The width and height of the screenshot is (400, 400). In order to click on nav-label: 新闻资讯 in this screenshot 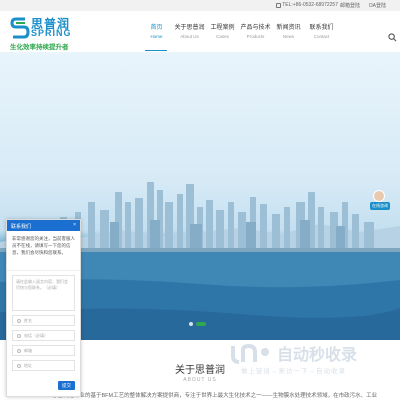, I will do `click(288, 28)`.